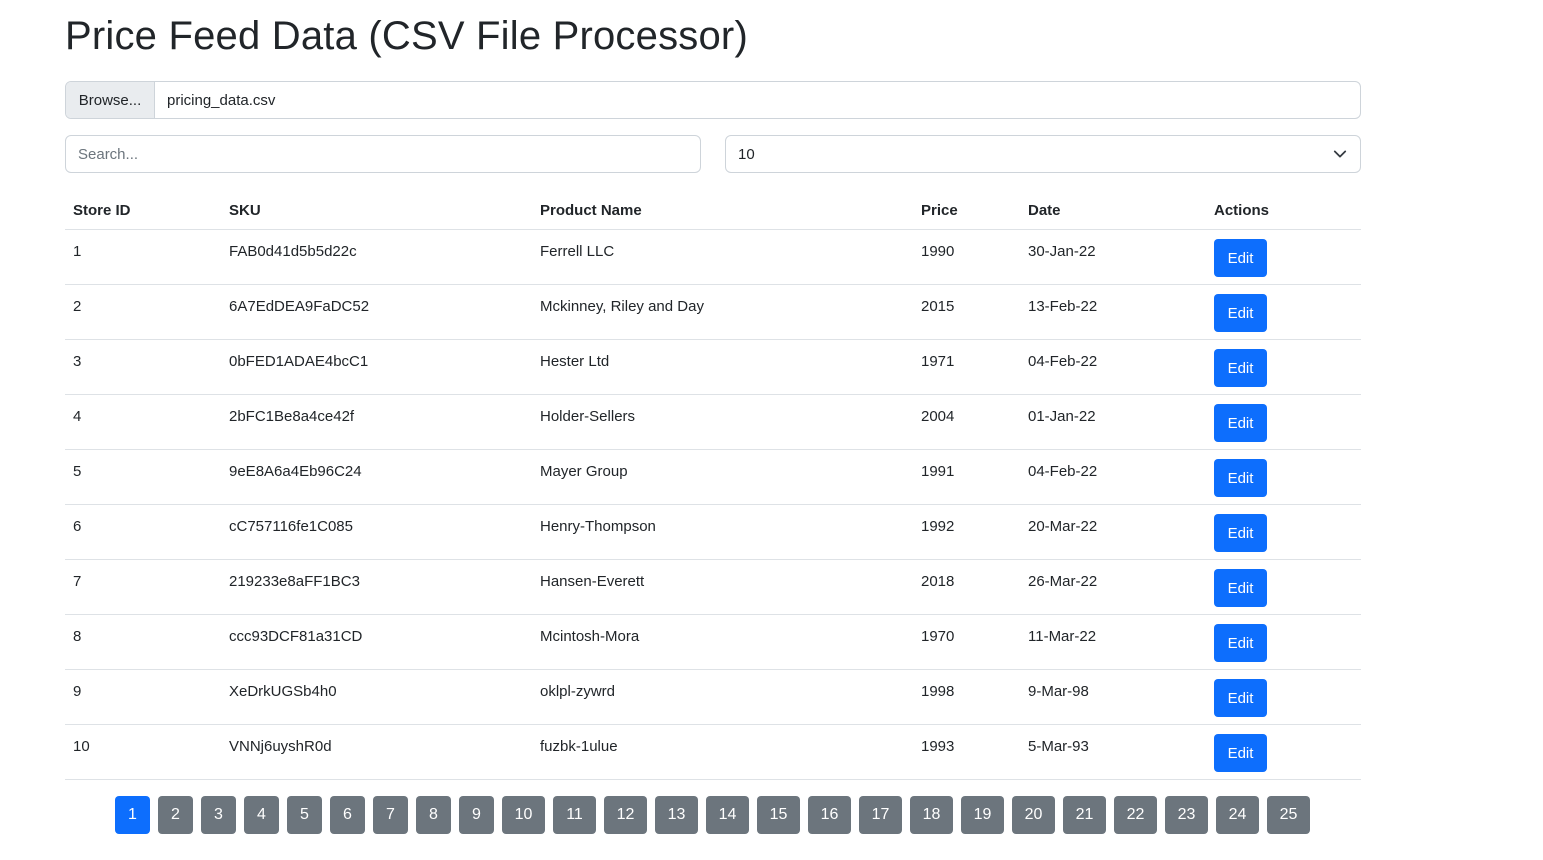  What do you see at coordinates (722, 697) in the screenshot?
I see `product-name-cell: oklpl-zywrd` at bounding box center [722, 697].